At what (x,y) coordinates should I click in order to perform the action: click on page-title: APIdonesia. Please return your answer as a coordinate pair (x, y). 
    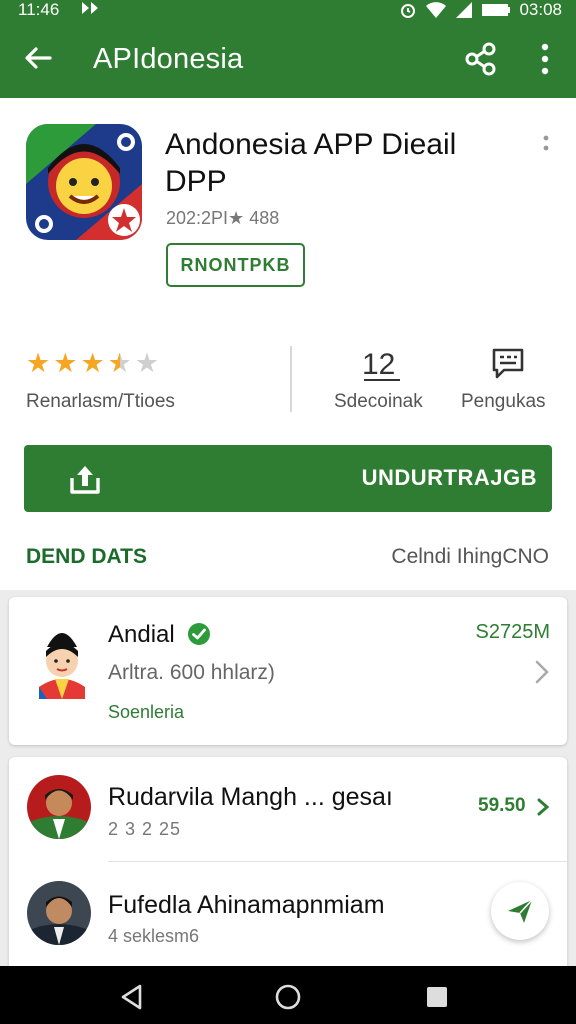
    Looking at the image, I should click on (168, 59).